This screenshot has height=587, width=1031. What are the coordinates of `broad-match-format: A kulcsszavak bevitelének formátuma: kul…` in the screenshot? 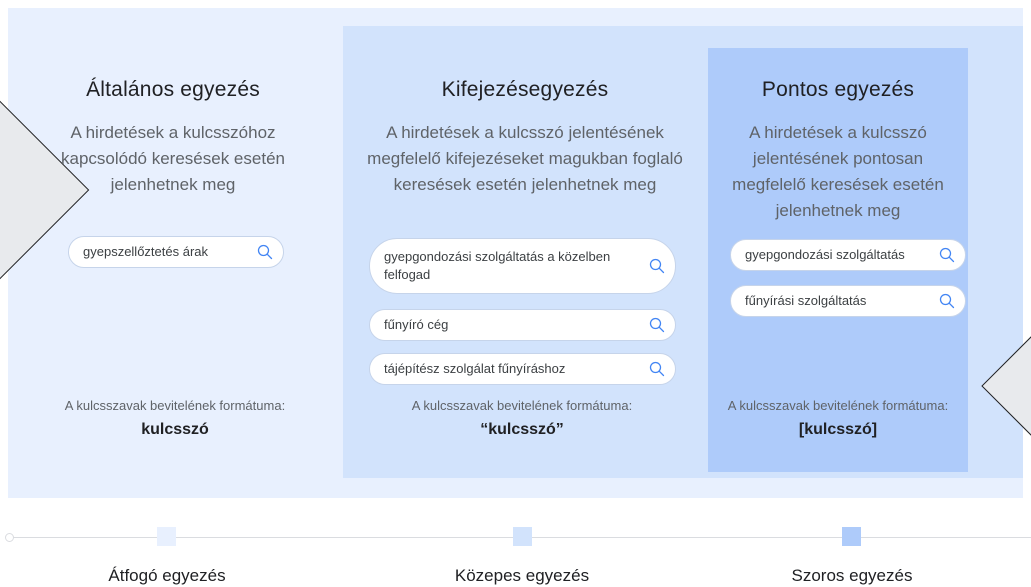 It's located at (175, 418).